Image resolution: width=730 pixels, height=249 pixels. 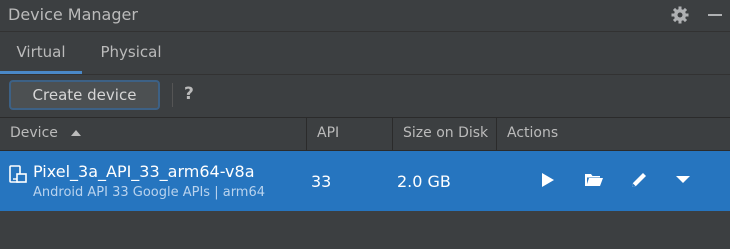 I want to click on title-bar: Device Manager, so click(x=365, y=16).